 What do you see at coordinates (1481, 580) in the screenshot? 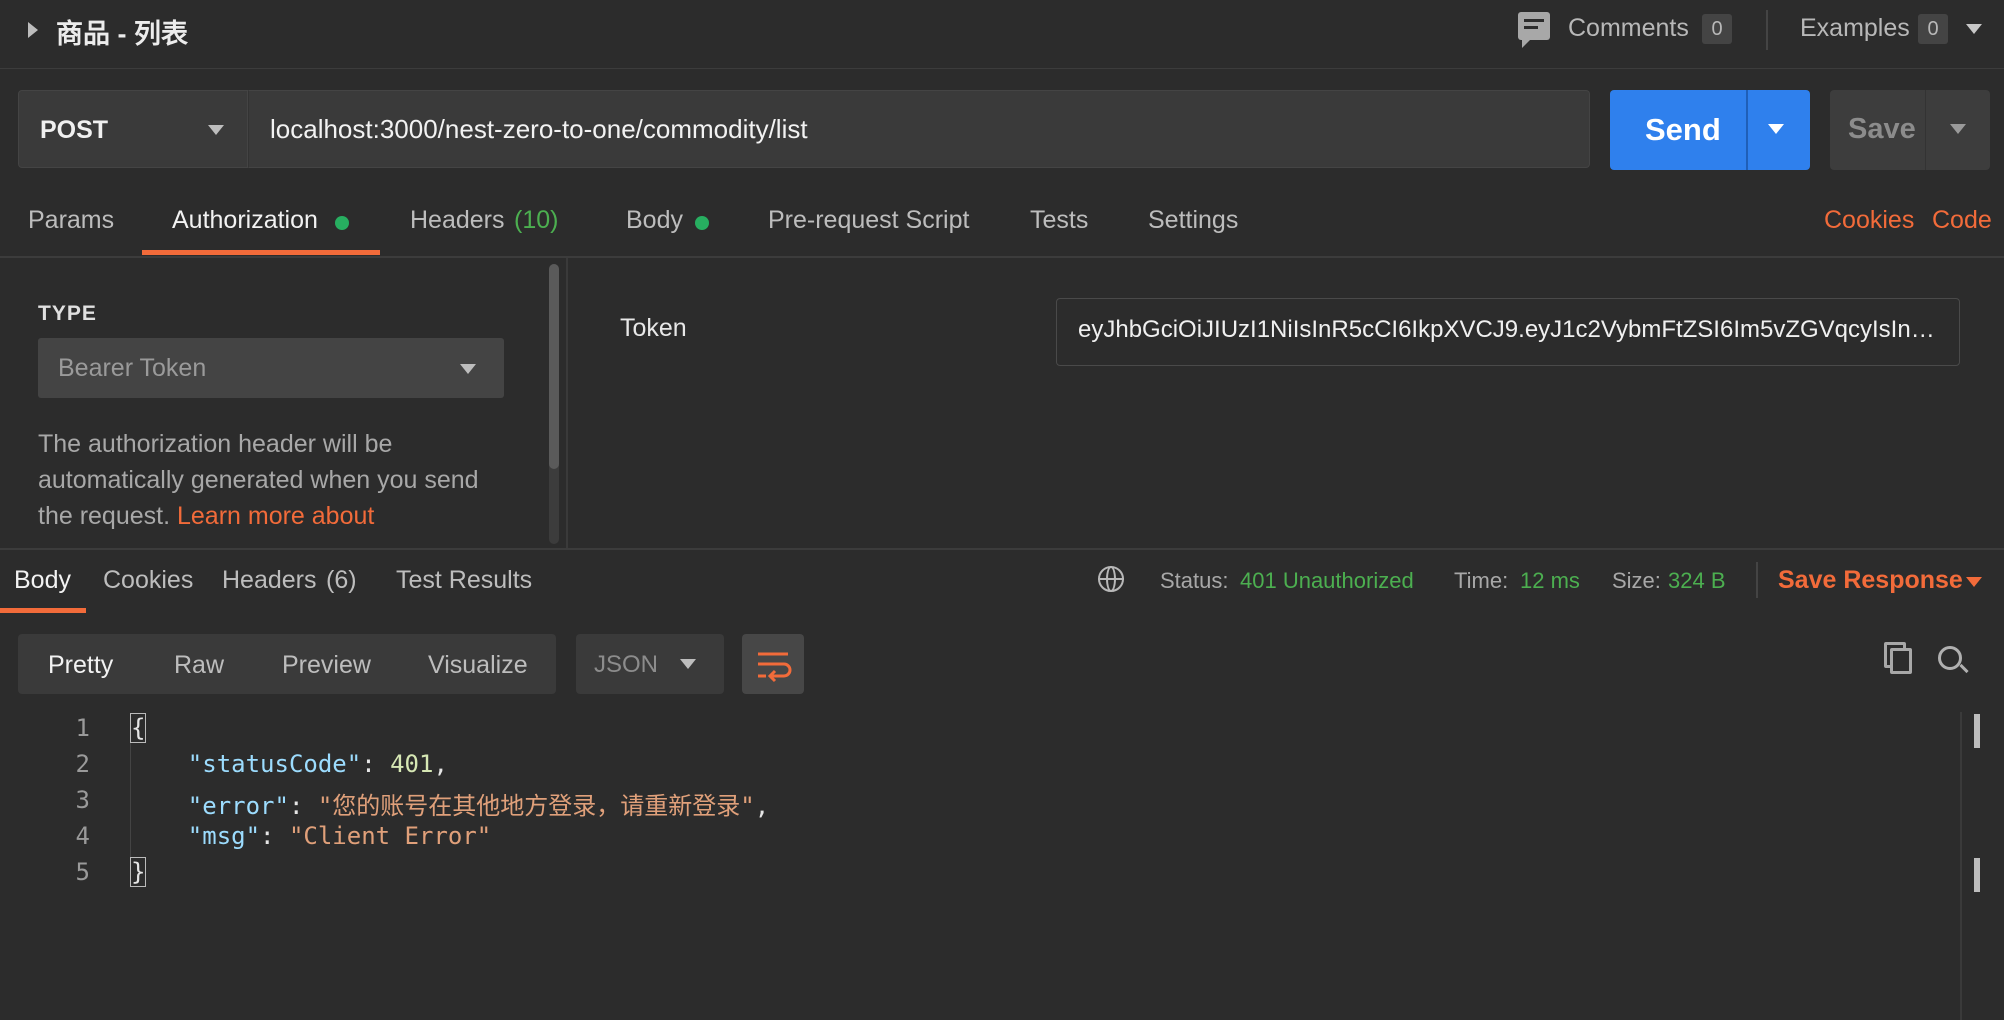
I see `time-label: Time:` at bounding box center [1481, 580].